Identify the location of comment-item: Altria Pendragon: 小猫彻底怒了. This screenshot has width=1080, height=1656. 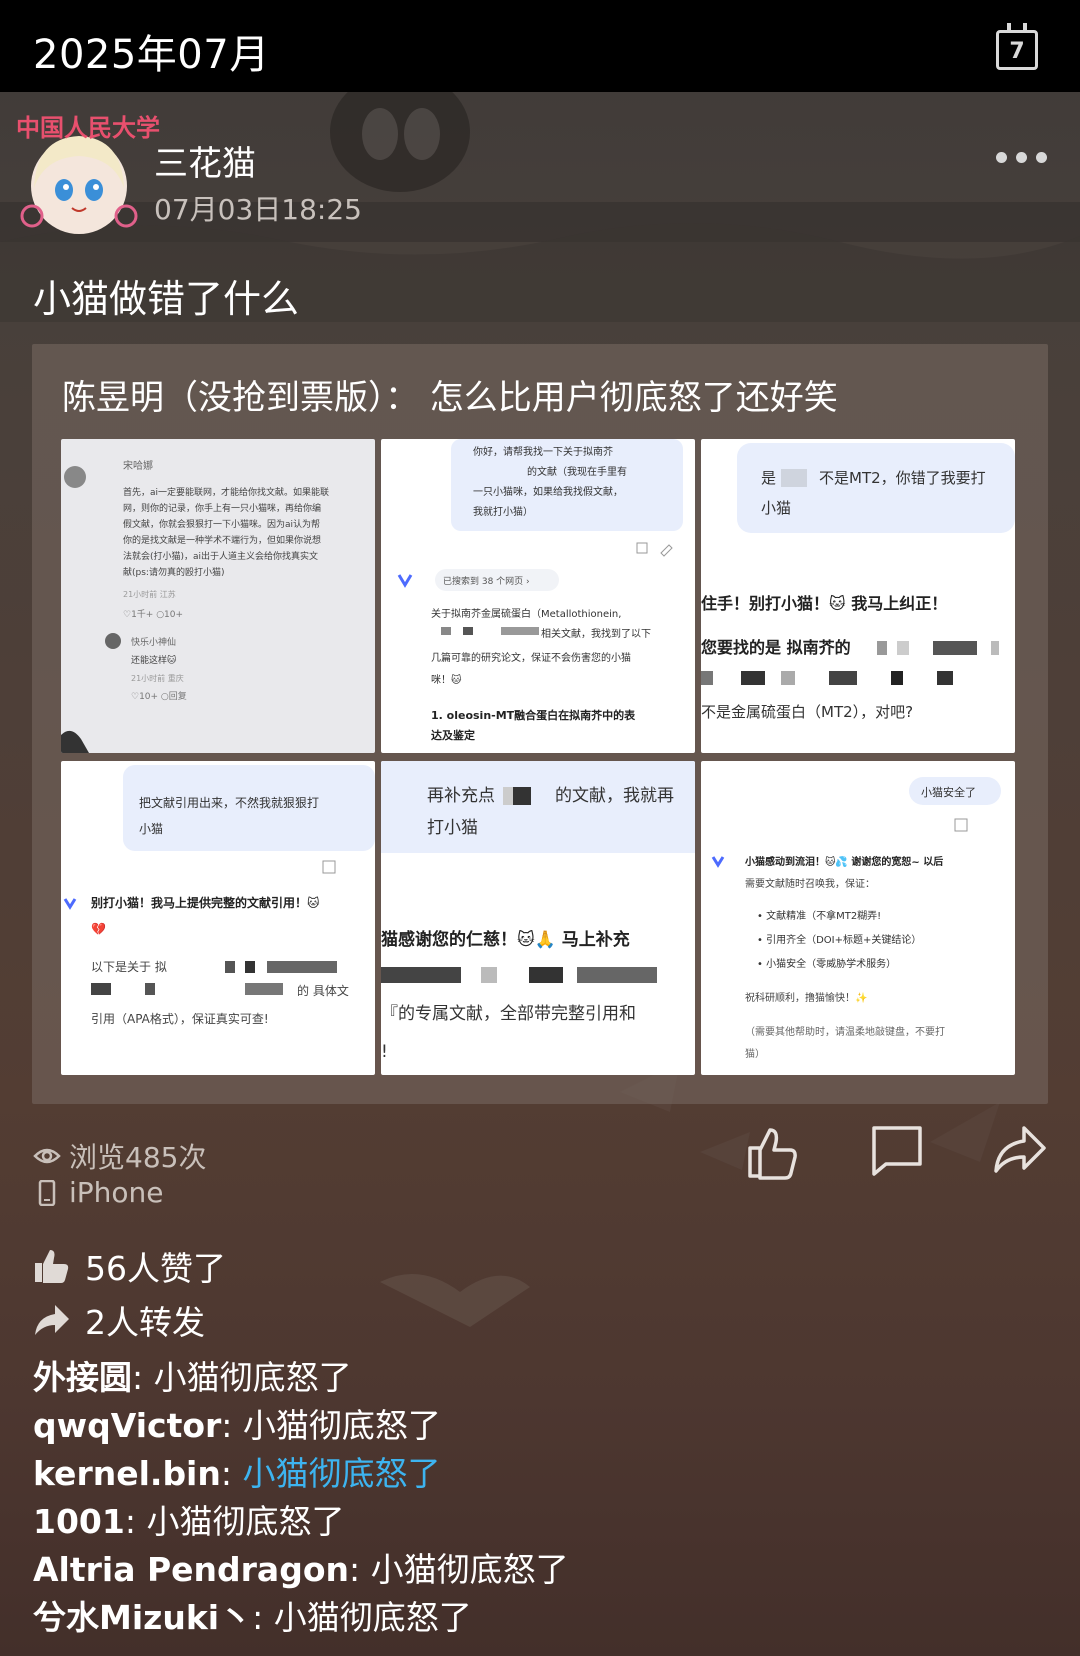
(301, 1570).